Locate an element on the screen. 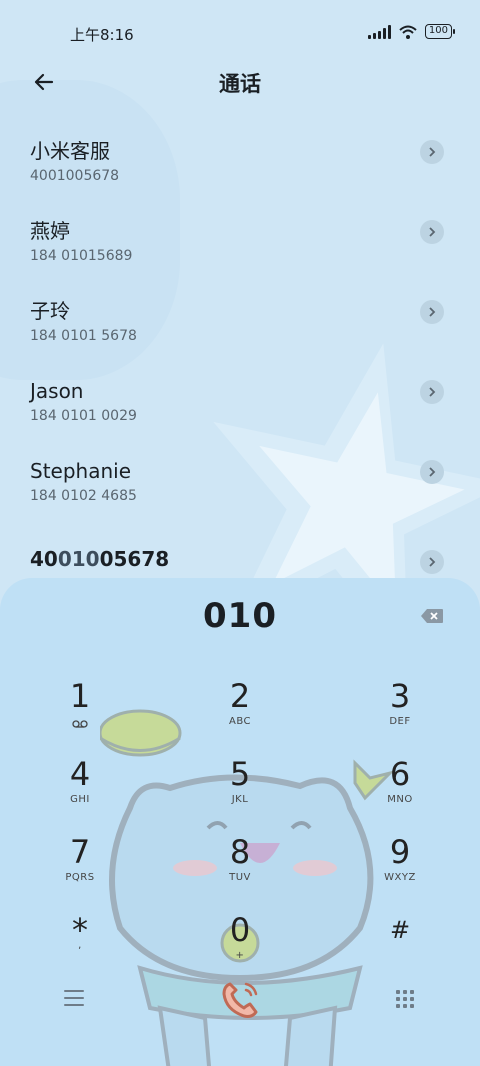  voicemail-icon is located at coordinates (80, 724).